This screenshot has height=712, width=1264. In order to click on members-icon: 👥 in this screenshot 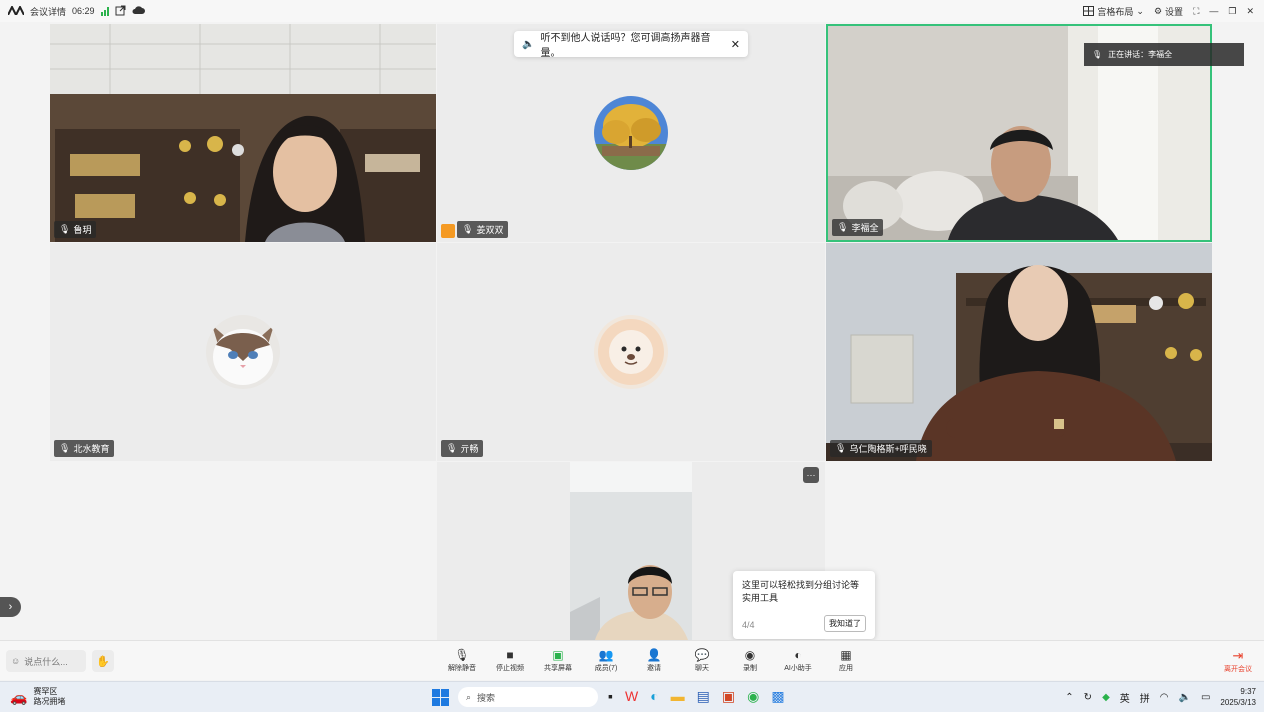, I will do `click(606, 655)`.